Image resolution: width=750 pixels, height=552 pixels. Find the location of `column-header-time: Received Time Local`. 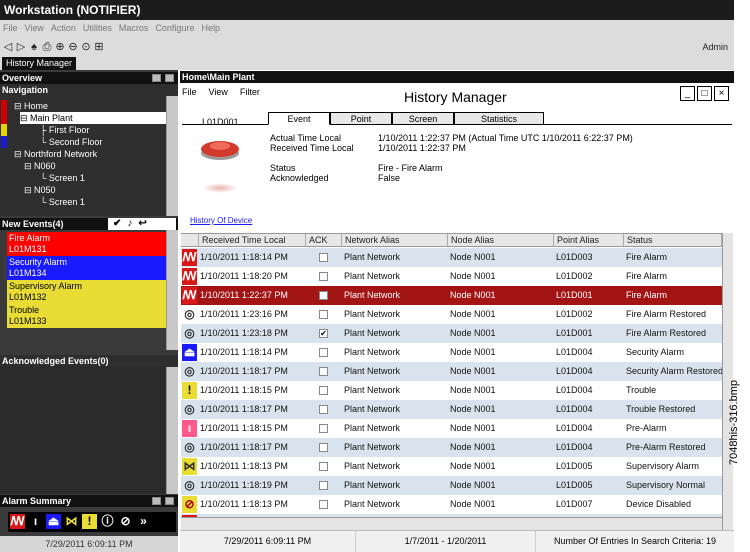

column-header-time: Received Time Local is located at coordinates (252, 240).